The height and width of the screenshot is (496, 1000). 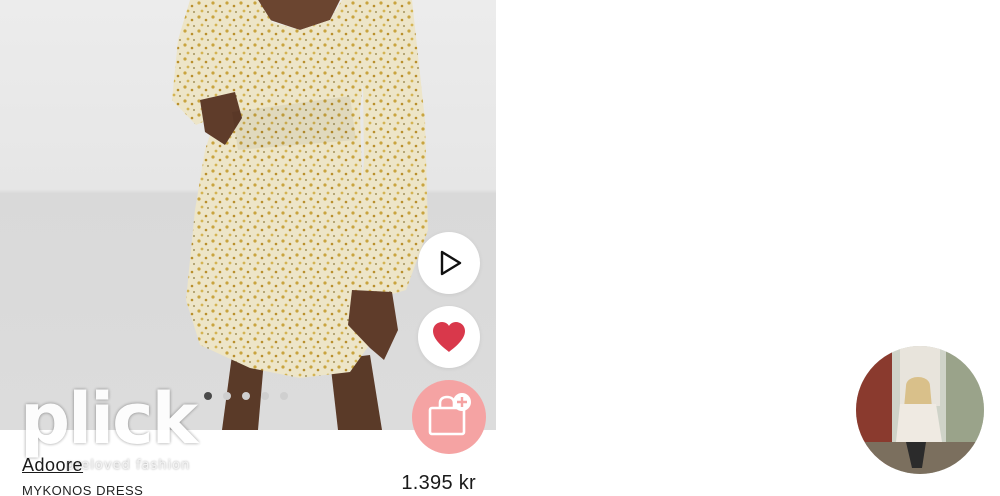 I want to click on play-video-button, so click(x=449, y=263).